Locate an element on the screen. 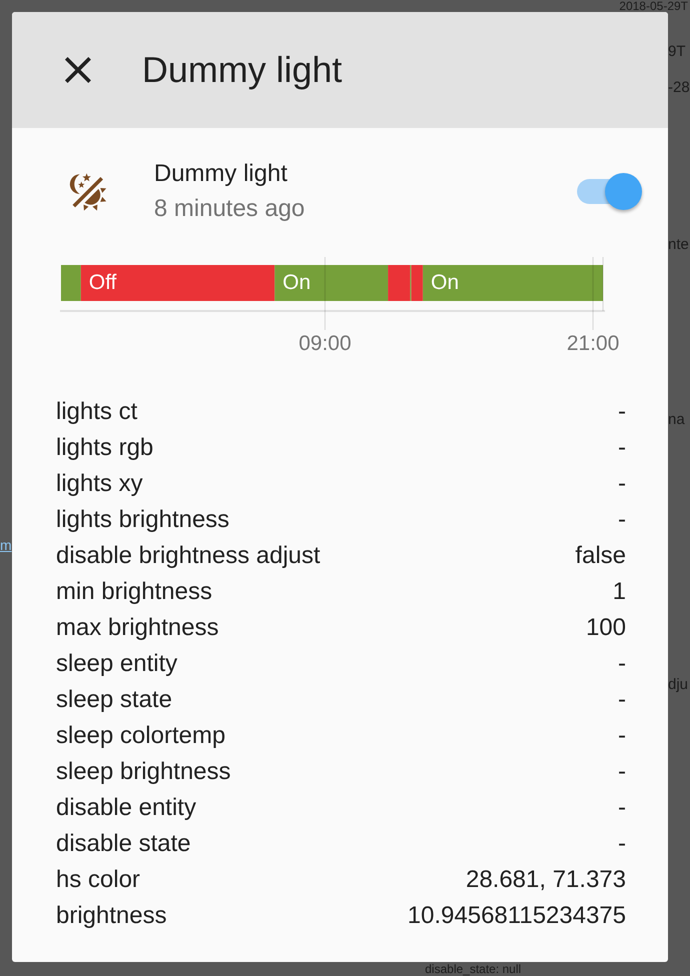  attribute-name: sleep state is located at coordinates (114, 700).